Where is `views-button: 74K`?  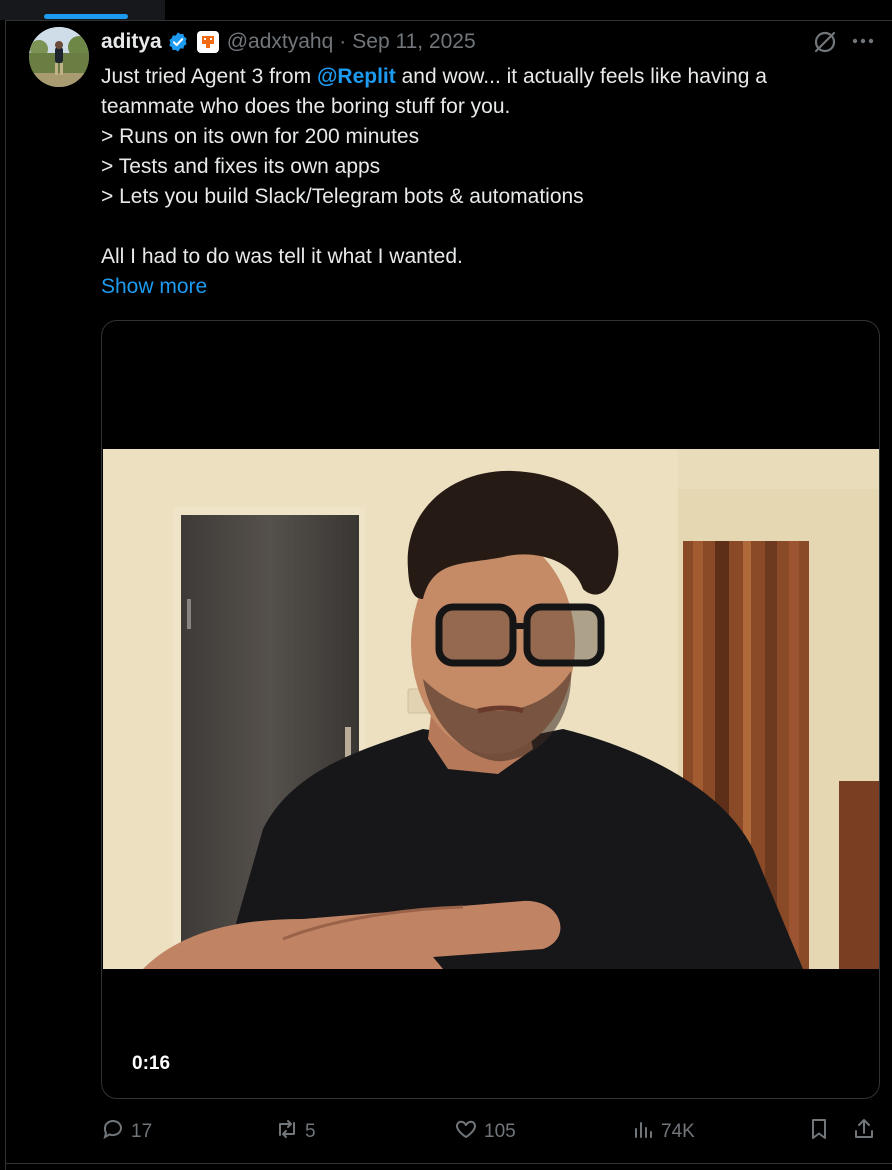
views-button: 74K is located at coordinates (663, 1132).